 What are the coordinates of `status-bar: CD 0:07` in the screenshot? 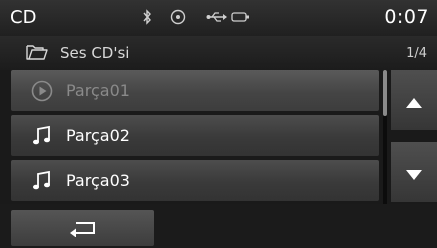 It's located at (218, 18).